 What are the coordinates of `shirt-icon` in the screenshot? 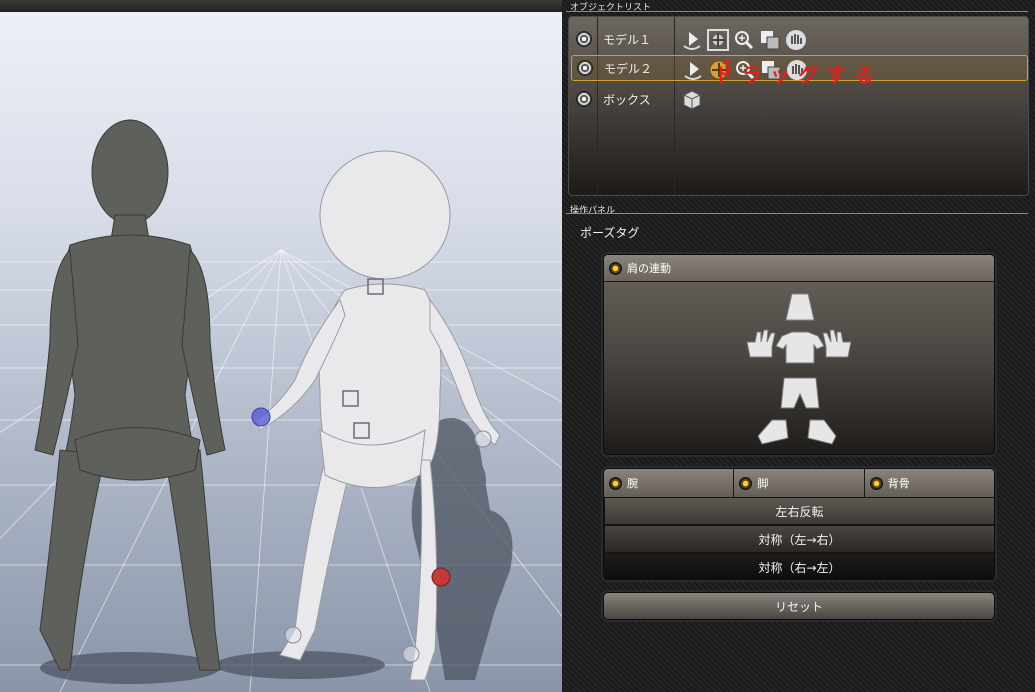 It's located at (800, 347).